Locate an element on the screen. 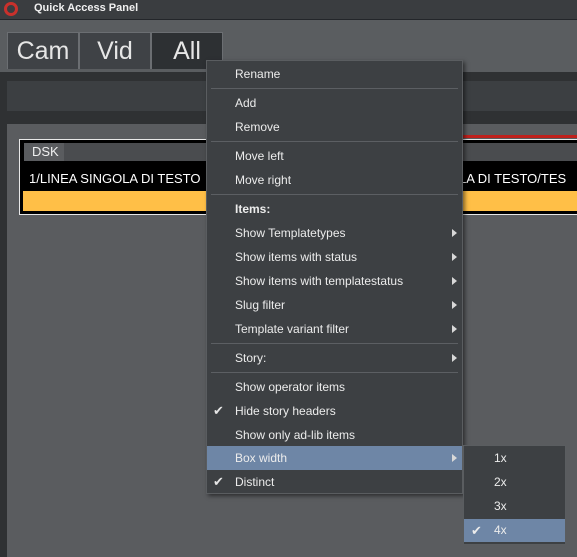 The image size is (577, 557). item-header-bar is located at coordinates (135, 152).